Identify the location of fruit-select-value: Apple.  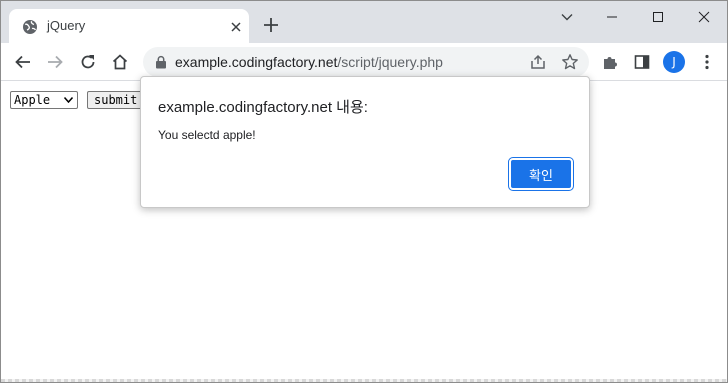
(32, 100).